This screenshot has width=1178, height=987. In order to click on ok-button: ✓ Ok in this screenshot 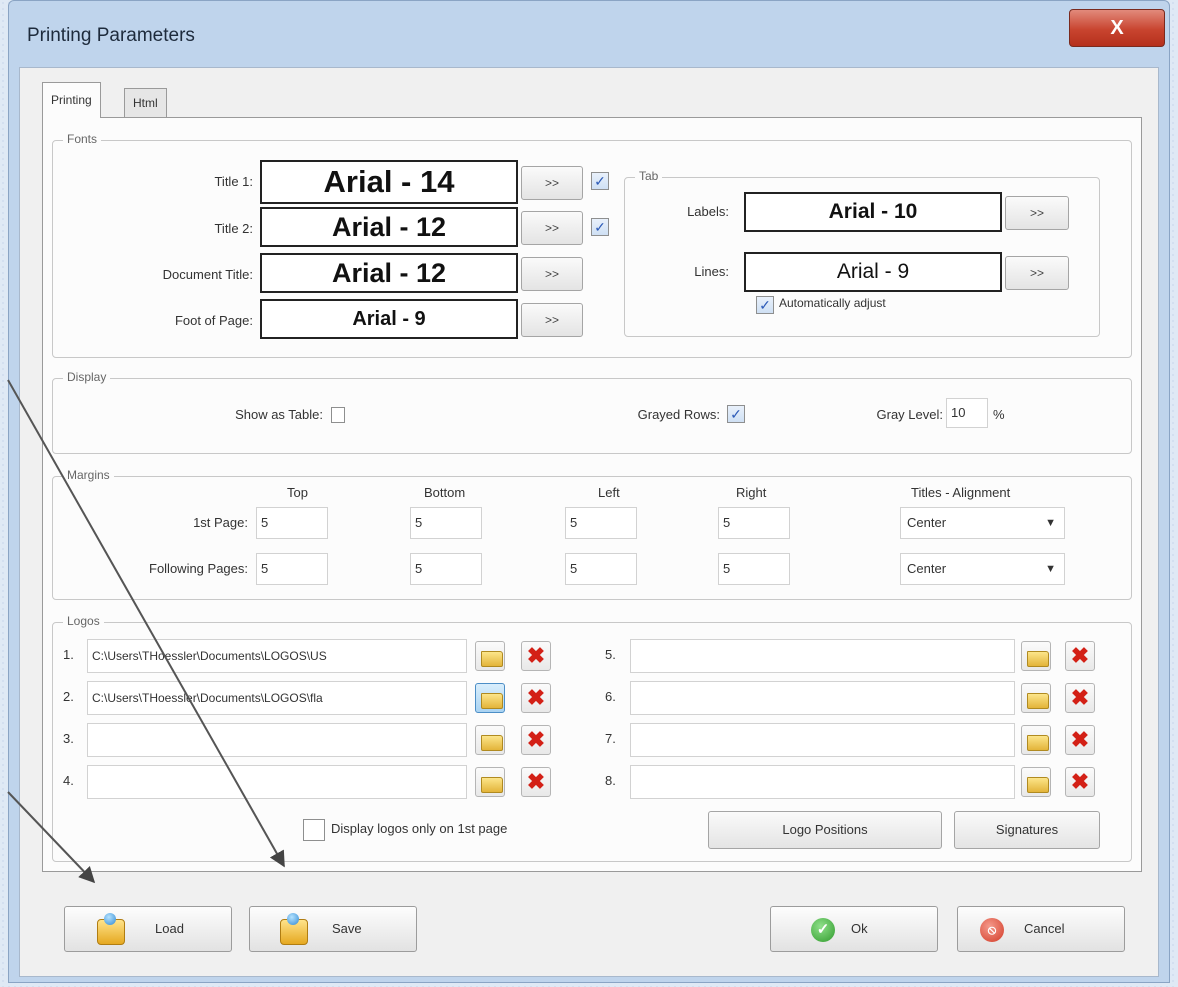, I will do `click(854, 929)`.